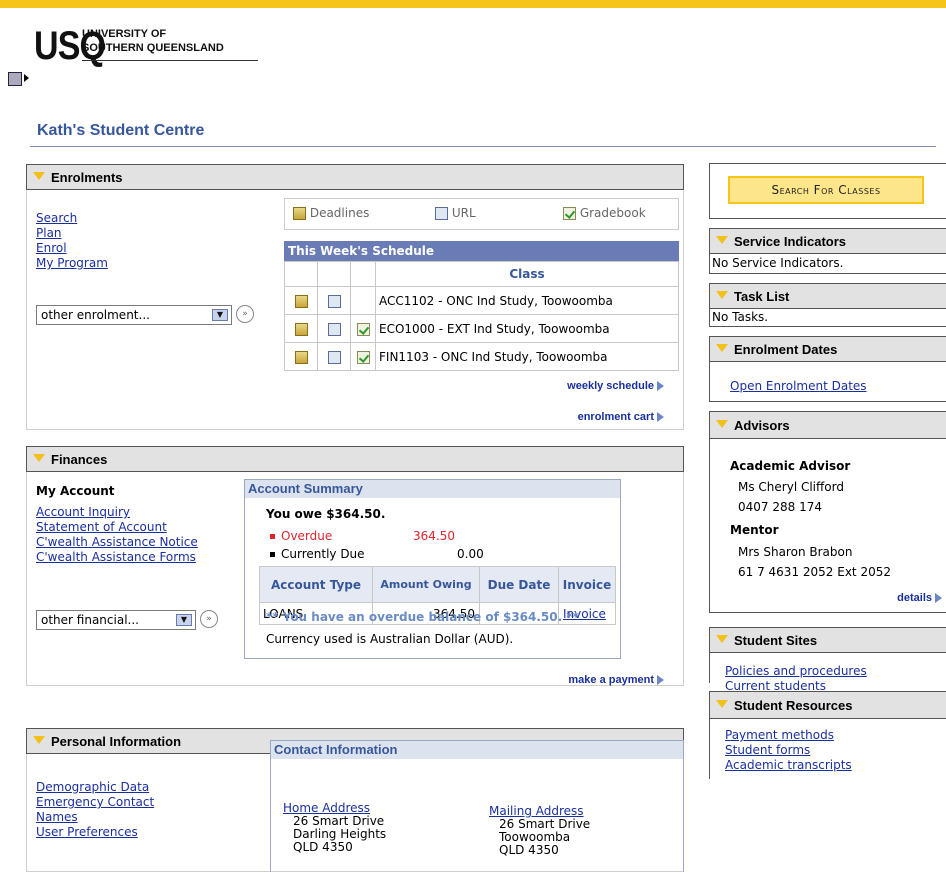 The height and width of the screenshot is (872, 946). I want to click on link-enrol: Enrol, so click(72, 248).